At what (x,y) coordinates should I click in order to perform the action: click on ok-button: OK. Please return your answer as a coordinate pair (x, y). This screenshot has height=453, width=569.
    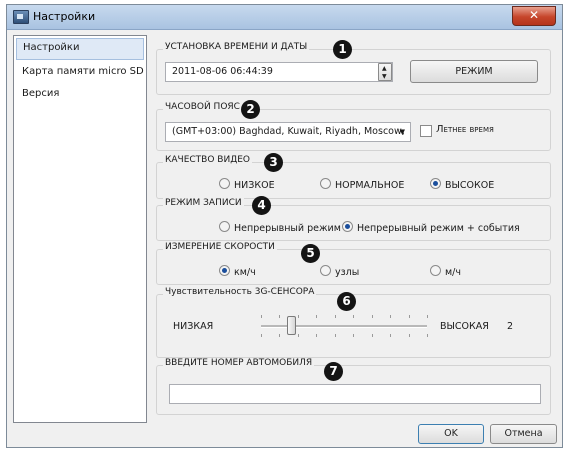
    Looking at the image, I should click on (451, 434).